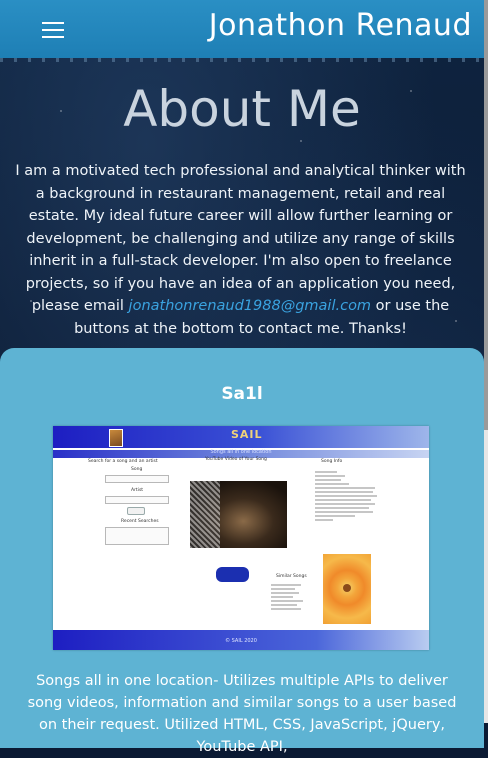  Describe the element at coordinates (242, 109) in the screenshot. I see `about-title: About Me` at that location.